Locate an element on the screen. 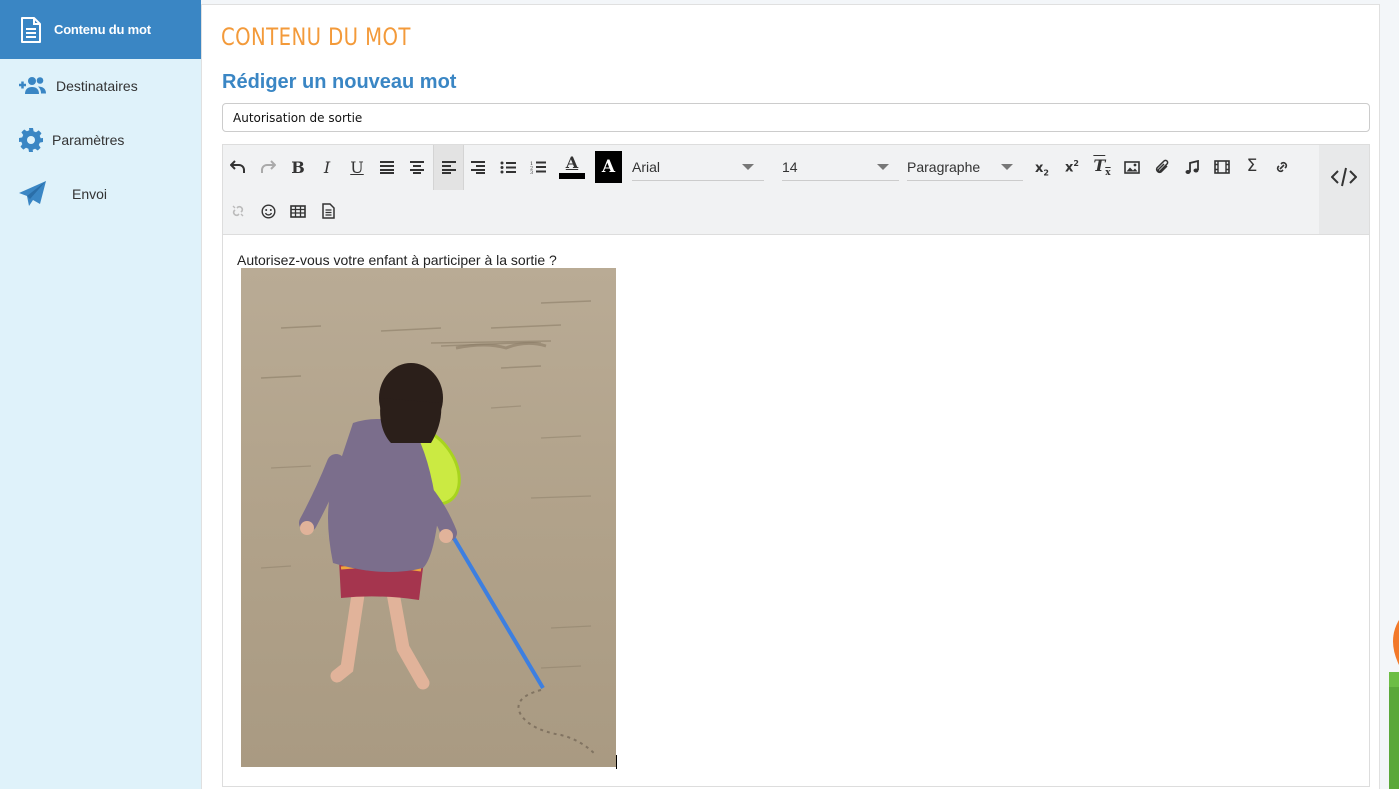  unlink-button is located at coordinates (238, 211).